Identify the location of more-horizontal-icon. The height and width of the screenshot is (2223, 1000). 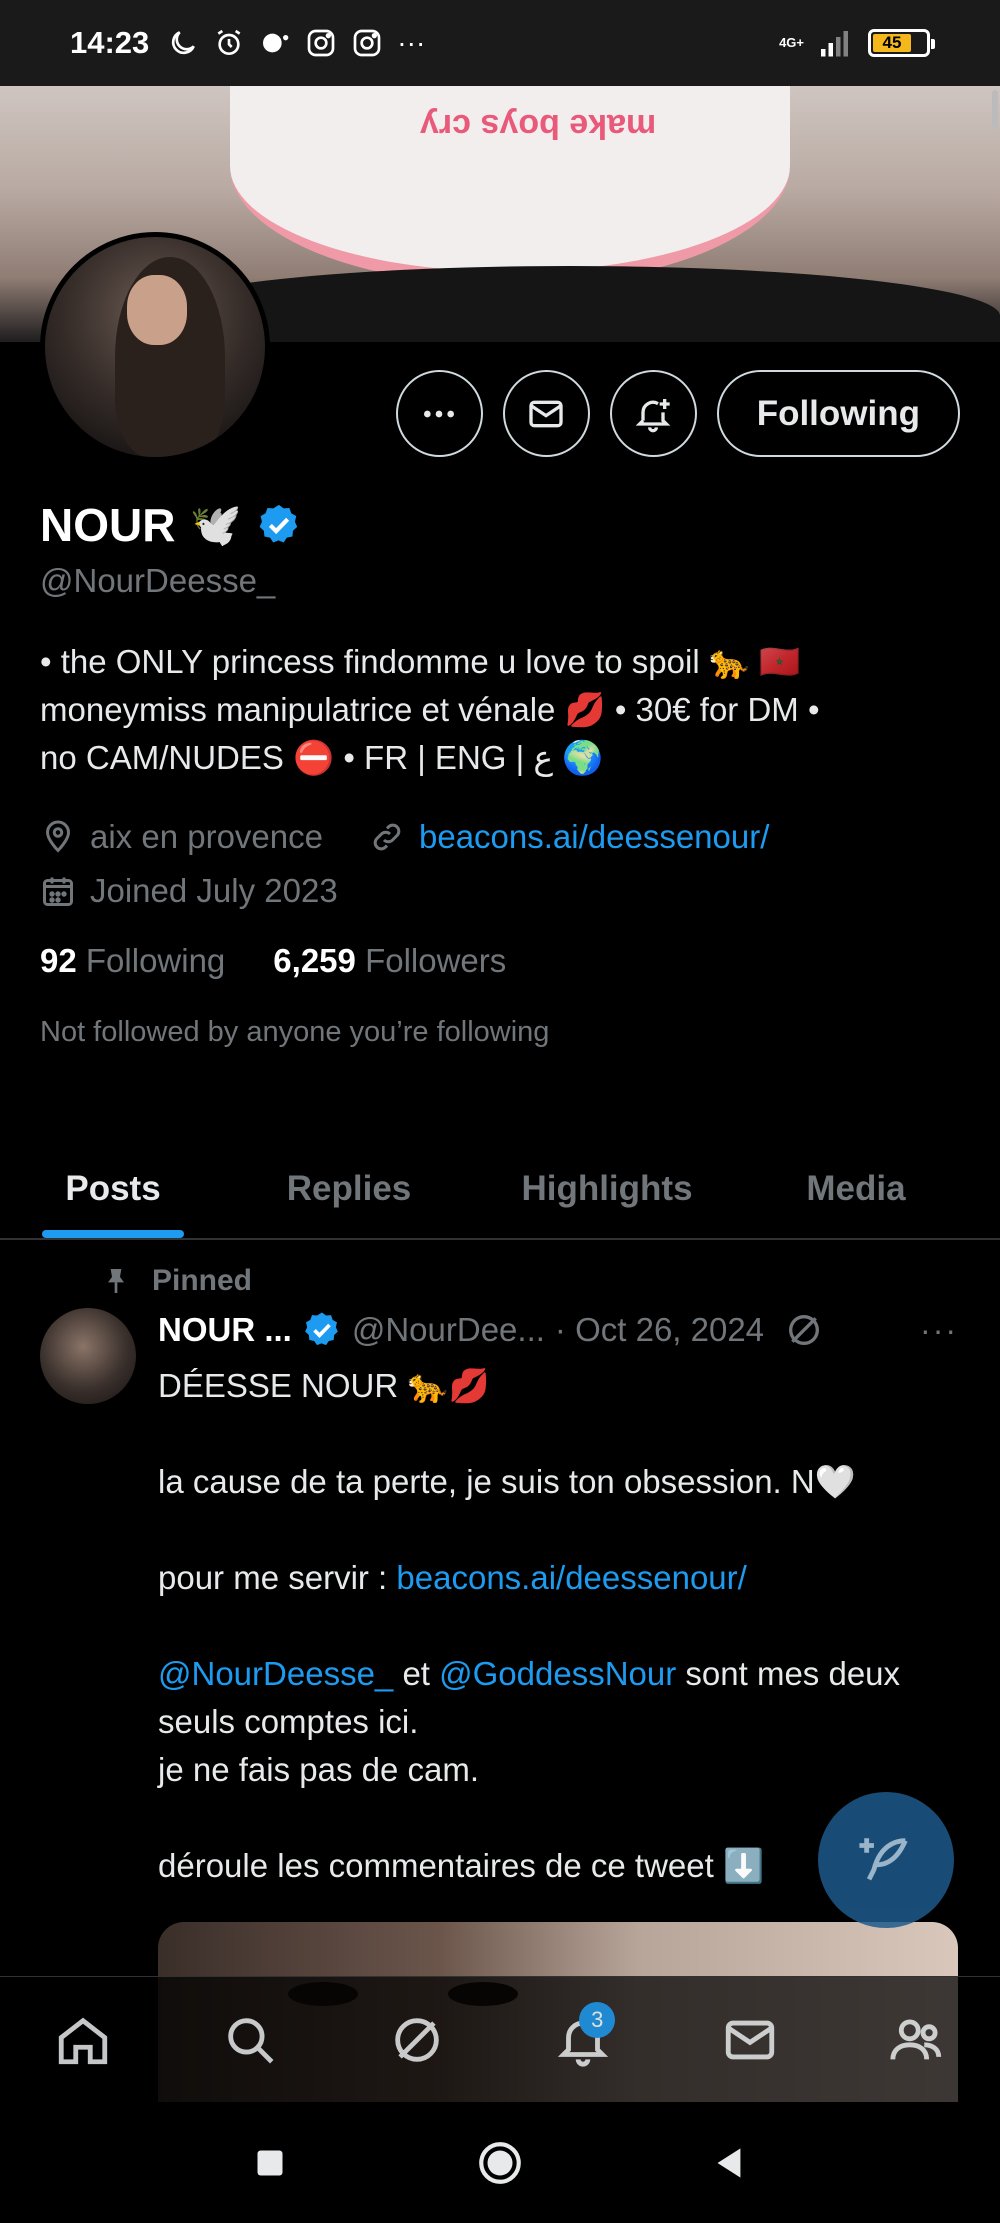
(439, 413).